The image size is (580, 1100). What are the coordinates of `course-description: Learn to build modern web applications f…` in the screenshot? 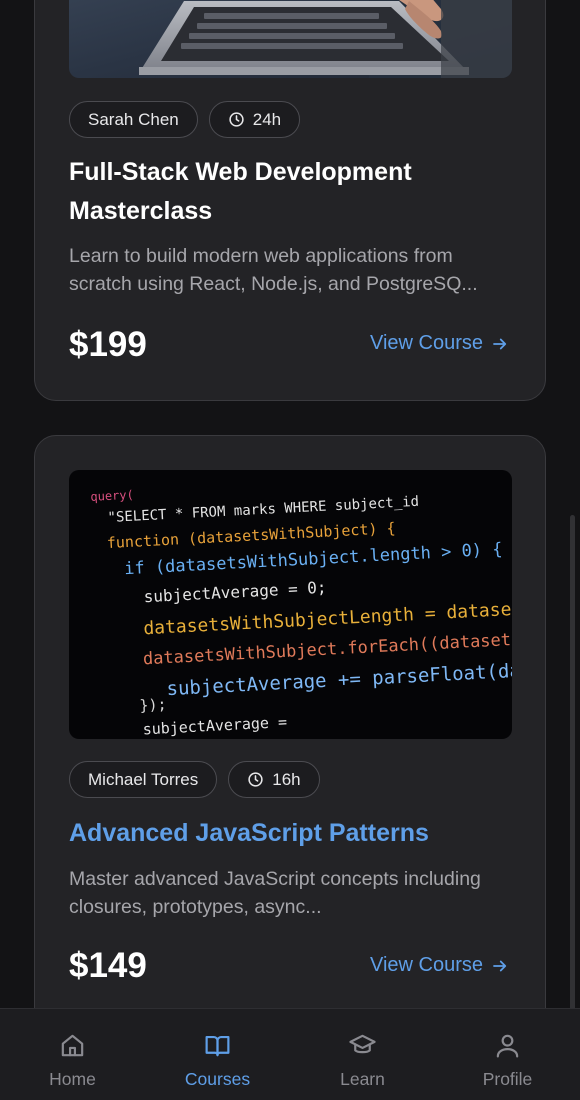 It's located at (273, 270).